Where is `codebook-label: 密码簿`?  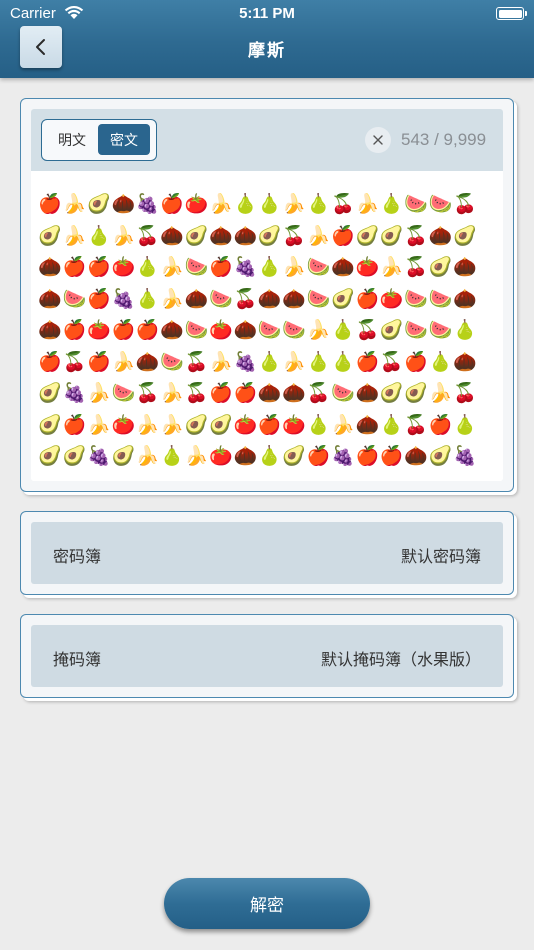 codebook-label: 密码簿 is located at coordinates (77, 556).